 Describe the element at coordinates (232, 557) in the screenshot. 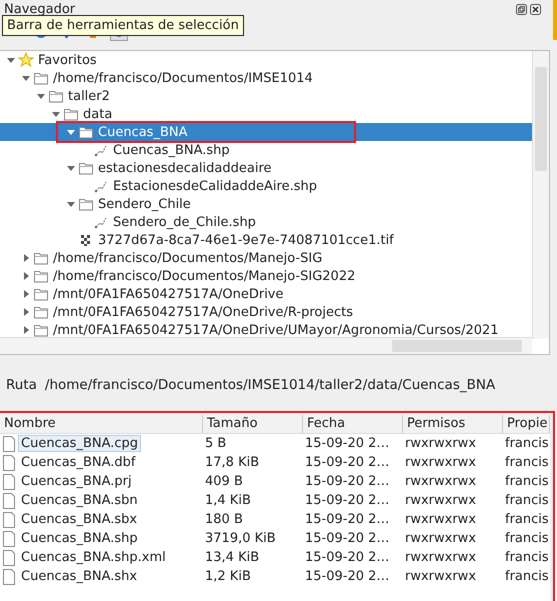

I see `file-size: 13,4 KiB` at that location.